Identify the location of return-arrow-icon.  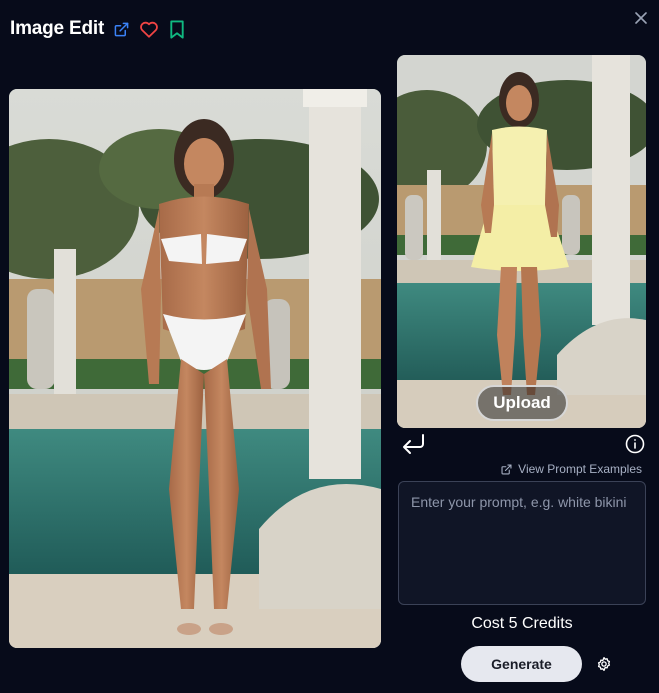
(414, 445).